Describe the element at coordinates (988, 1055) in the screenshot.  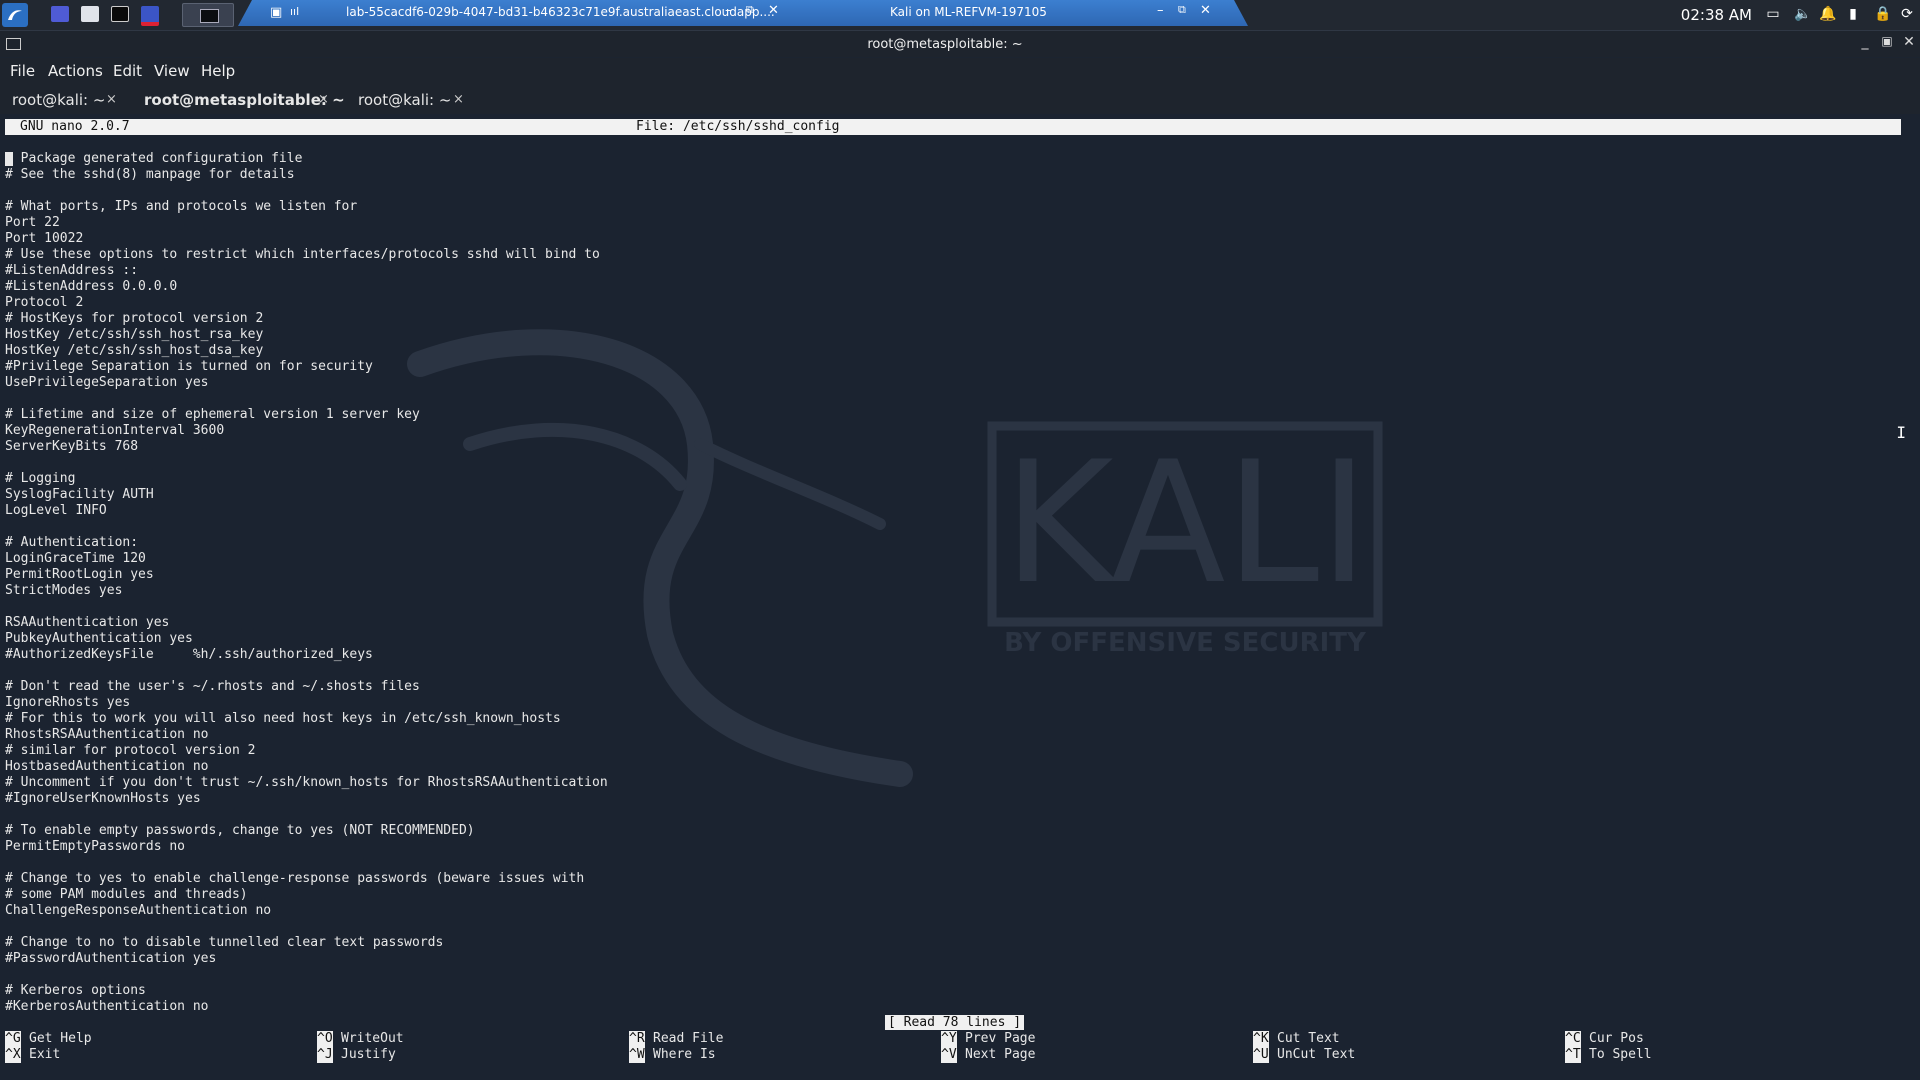
I see `shortcut-next-page: ^V Next Page` at that location.